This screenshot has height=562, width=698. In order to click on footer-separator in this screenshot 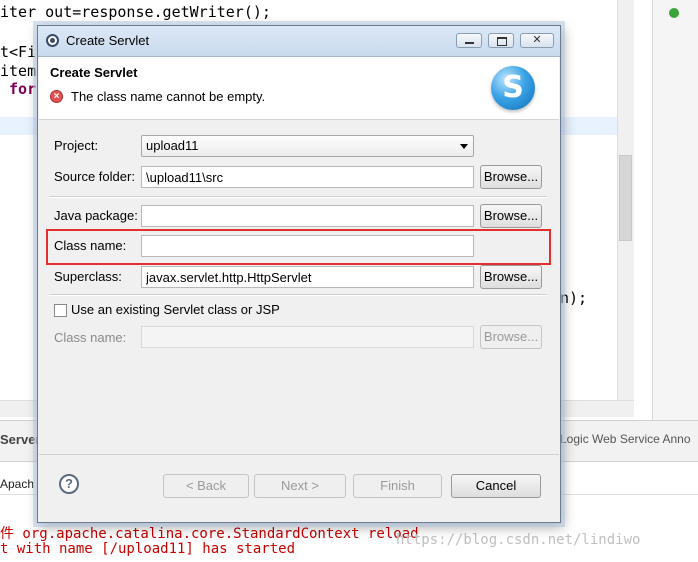, I will do `click(299, 454)`.